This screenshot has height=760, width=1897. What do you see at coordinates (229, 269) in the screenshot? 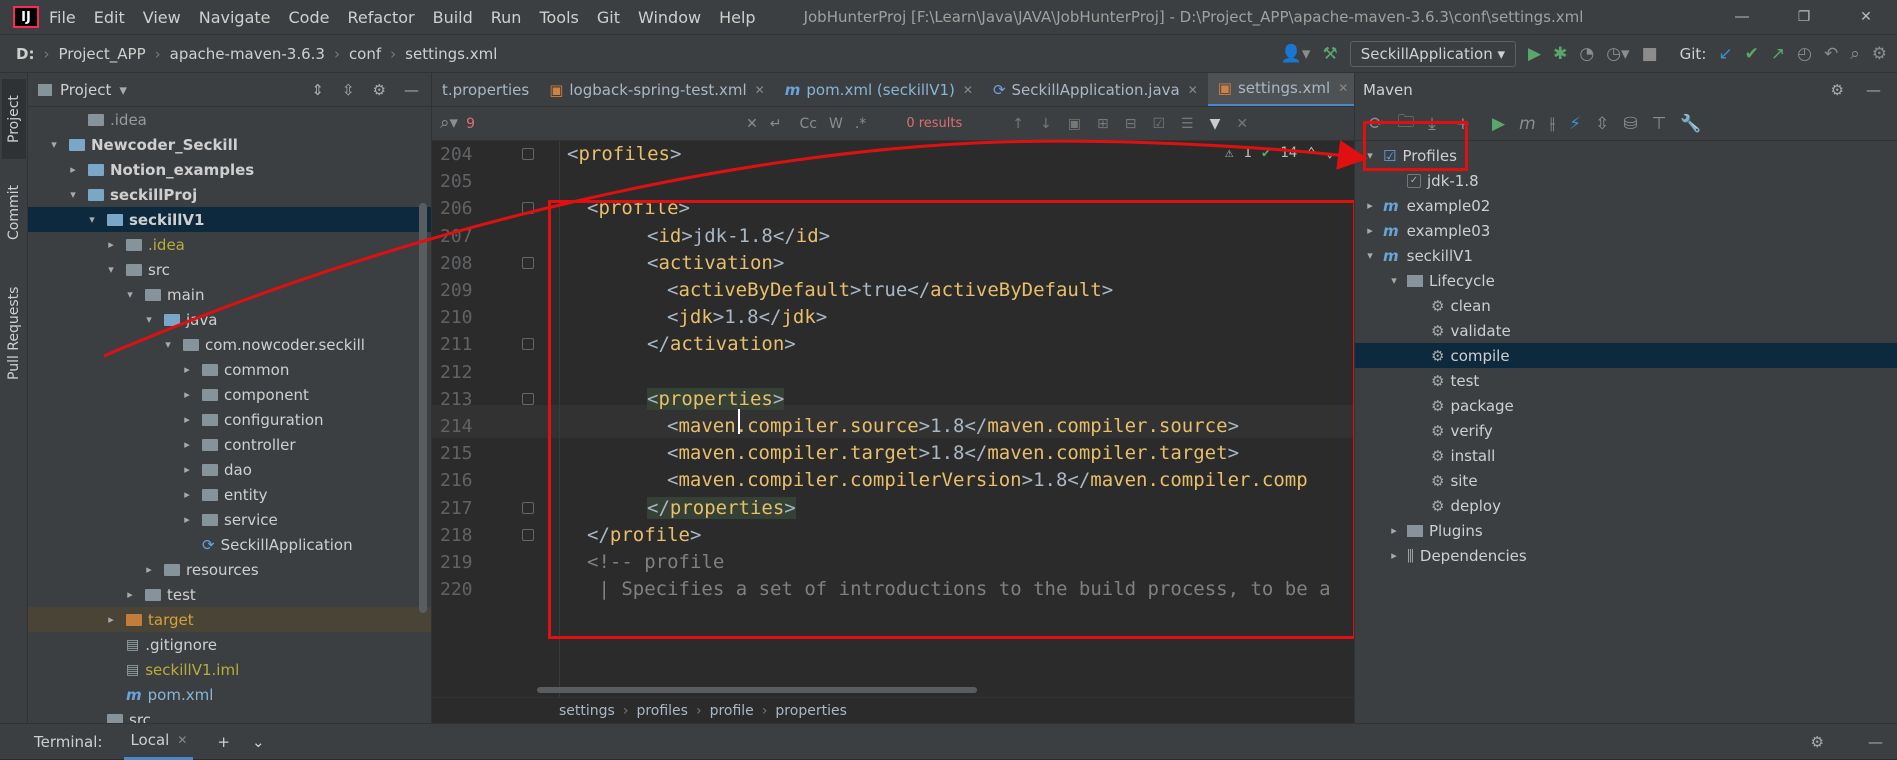
I see `tree-item: ▾ src` at bounding box center [229, 269].